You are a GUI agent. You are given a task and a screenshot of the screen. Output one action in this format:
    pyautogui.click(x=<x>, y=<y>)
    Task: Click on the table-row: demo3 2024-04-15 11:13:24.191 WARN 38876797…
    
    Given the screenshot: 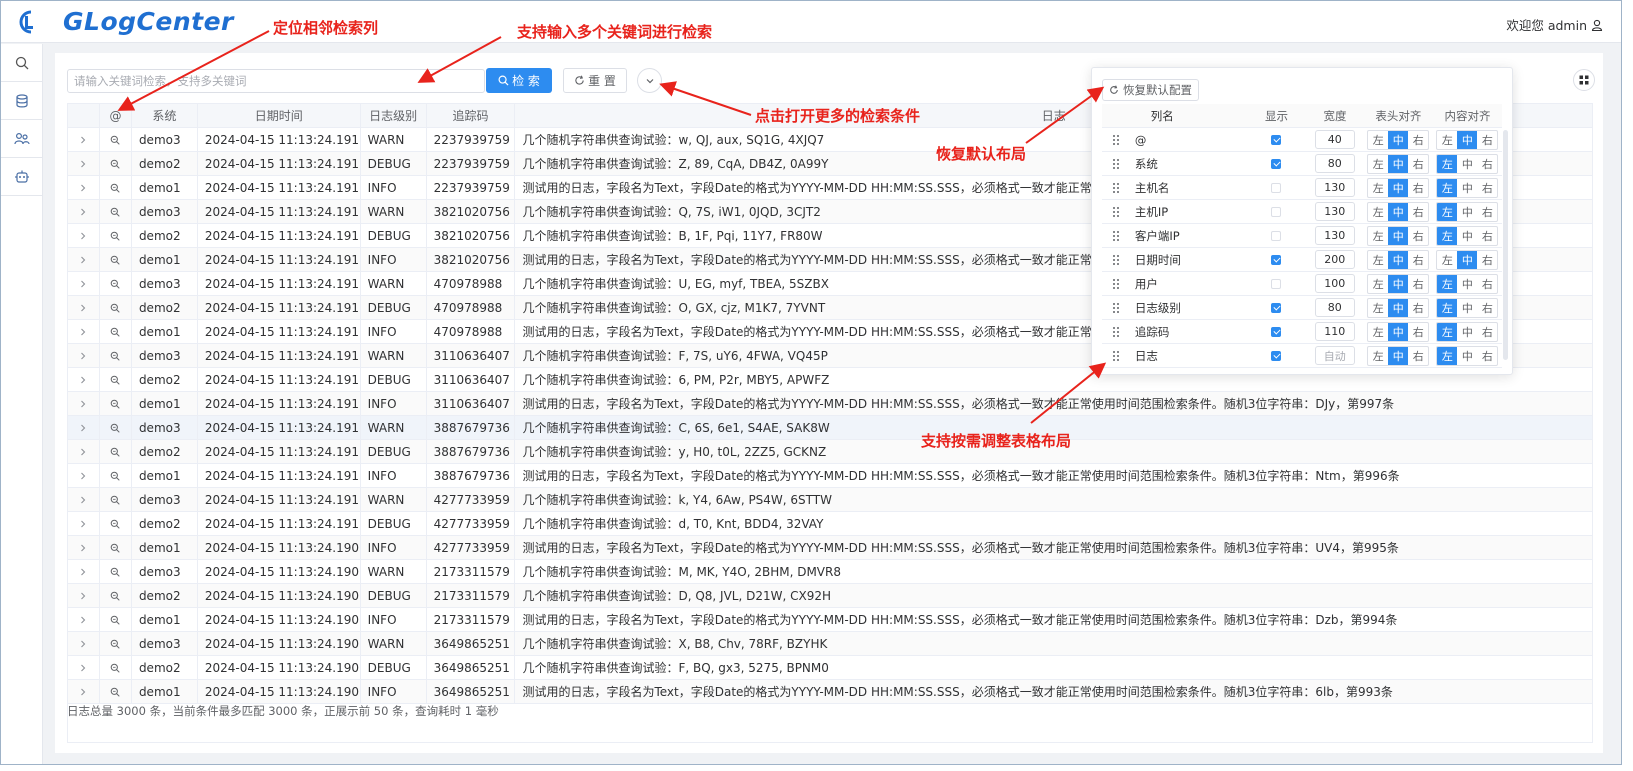 What is the action you would take?
    pyautogui.click(x=830, y=428)
    